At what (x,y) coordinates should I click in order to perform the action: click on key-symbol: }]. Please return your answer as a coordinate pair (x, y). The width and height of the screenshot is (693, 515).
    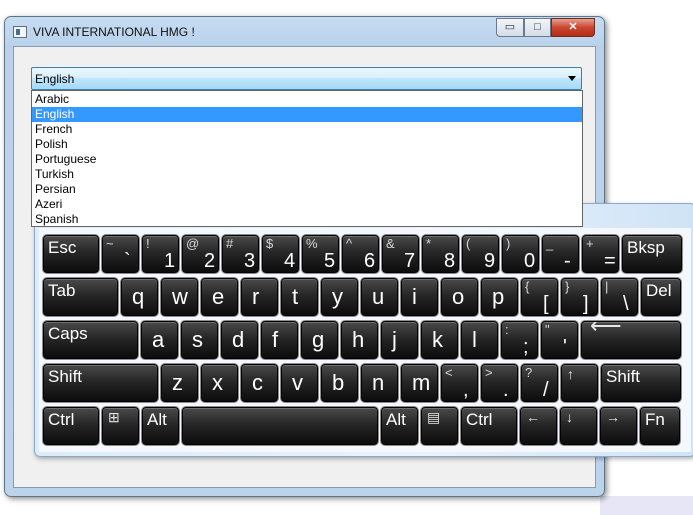
    Looking at the image, I should click on (579, 297).